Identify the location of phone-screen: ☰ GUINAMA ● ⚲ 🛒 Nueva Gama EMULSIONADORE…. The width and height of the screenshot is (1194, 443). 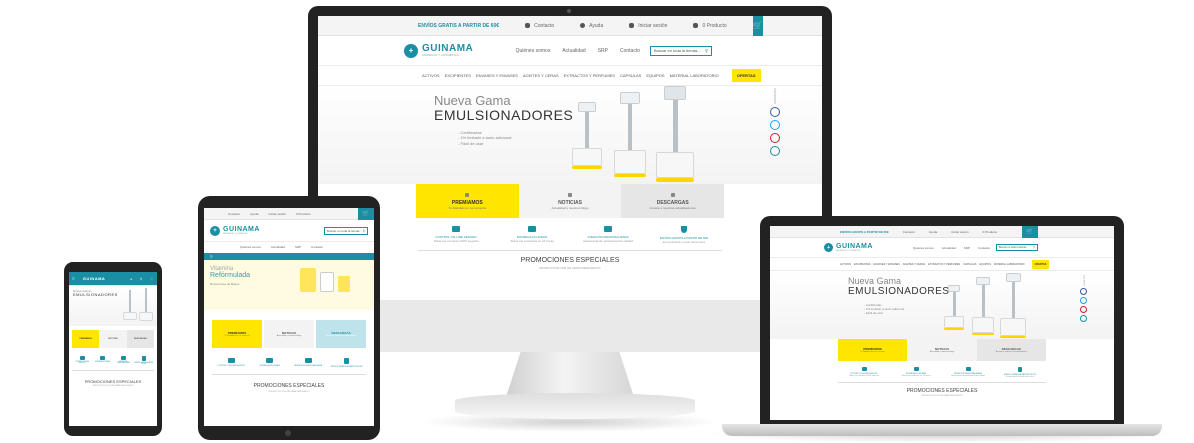
(113, 349).